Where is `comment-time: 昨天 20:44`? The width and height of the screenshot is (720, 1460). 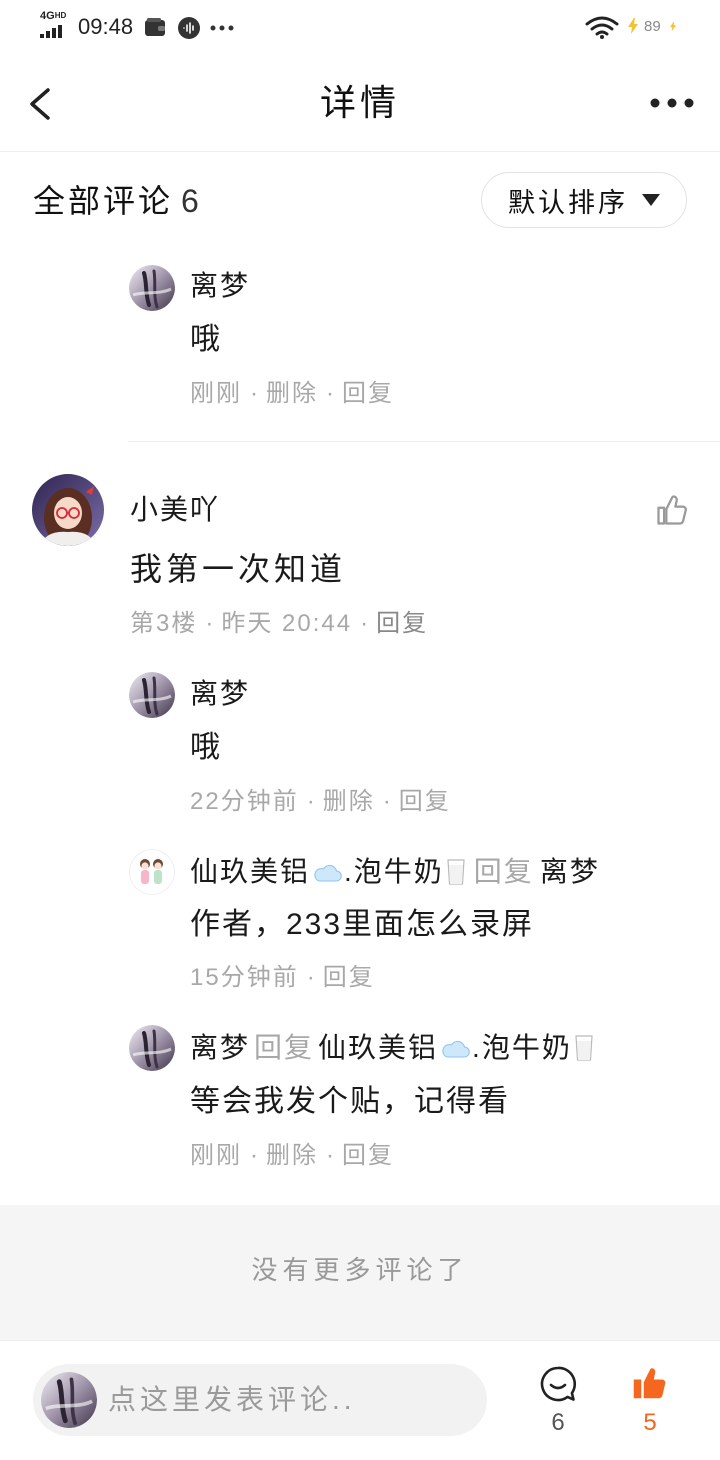
comment-time: 昨天 20:44 is located at coordinates (287, 623).